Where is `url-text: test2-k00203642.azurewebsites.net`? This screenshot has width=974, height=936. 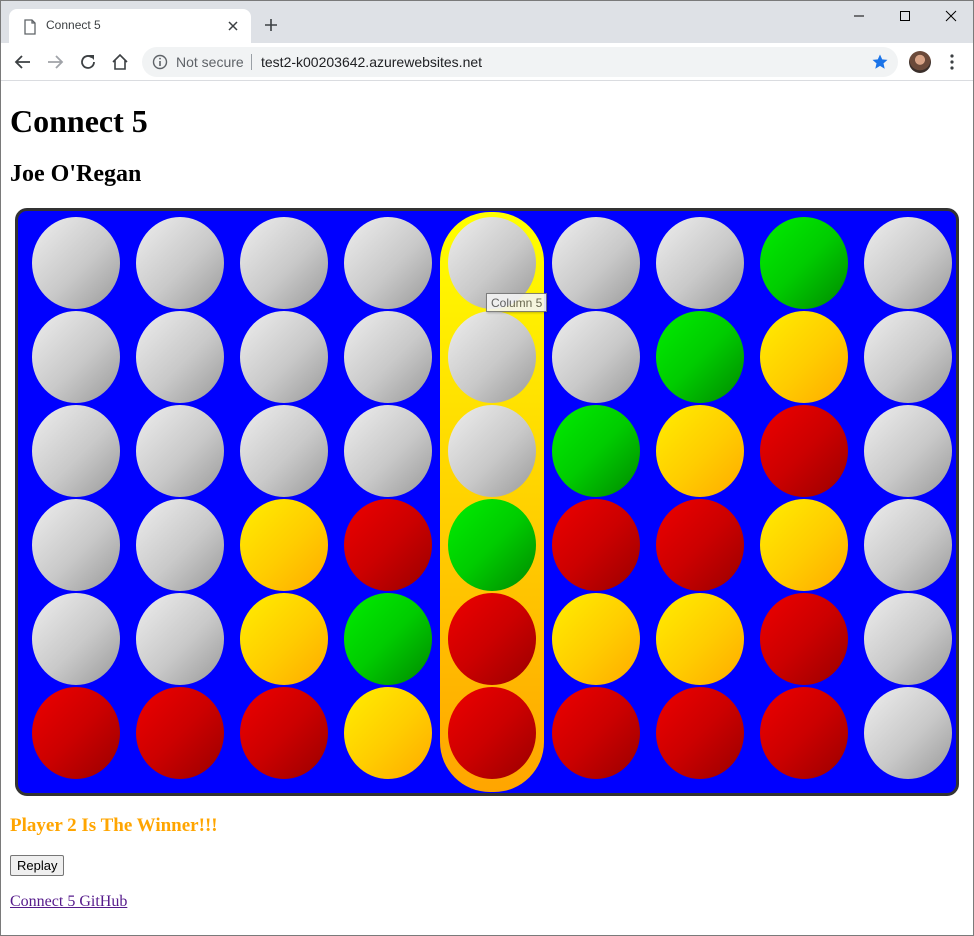 url-text: test2-k00203642.azurewebsites.net is located at coordinates (371, 62).